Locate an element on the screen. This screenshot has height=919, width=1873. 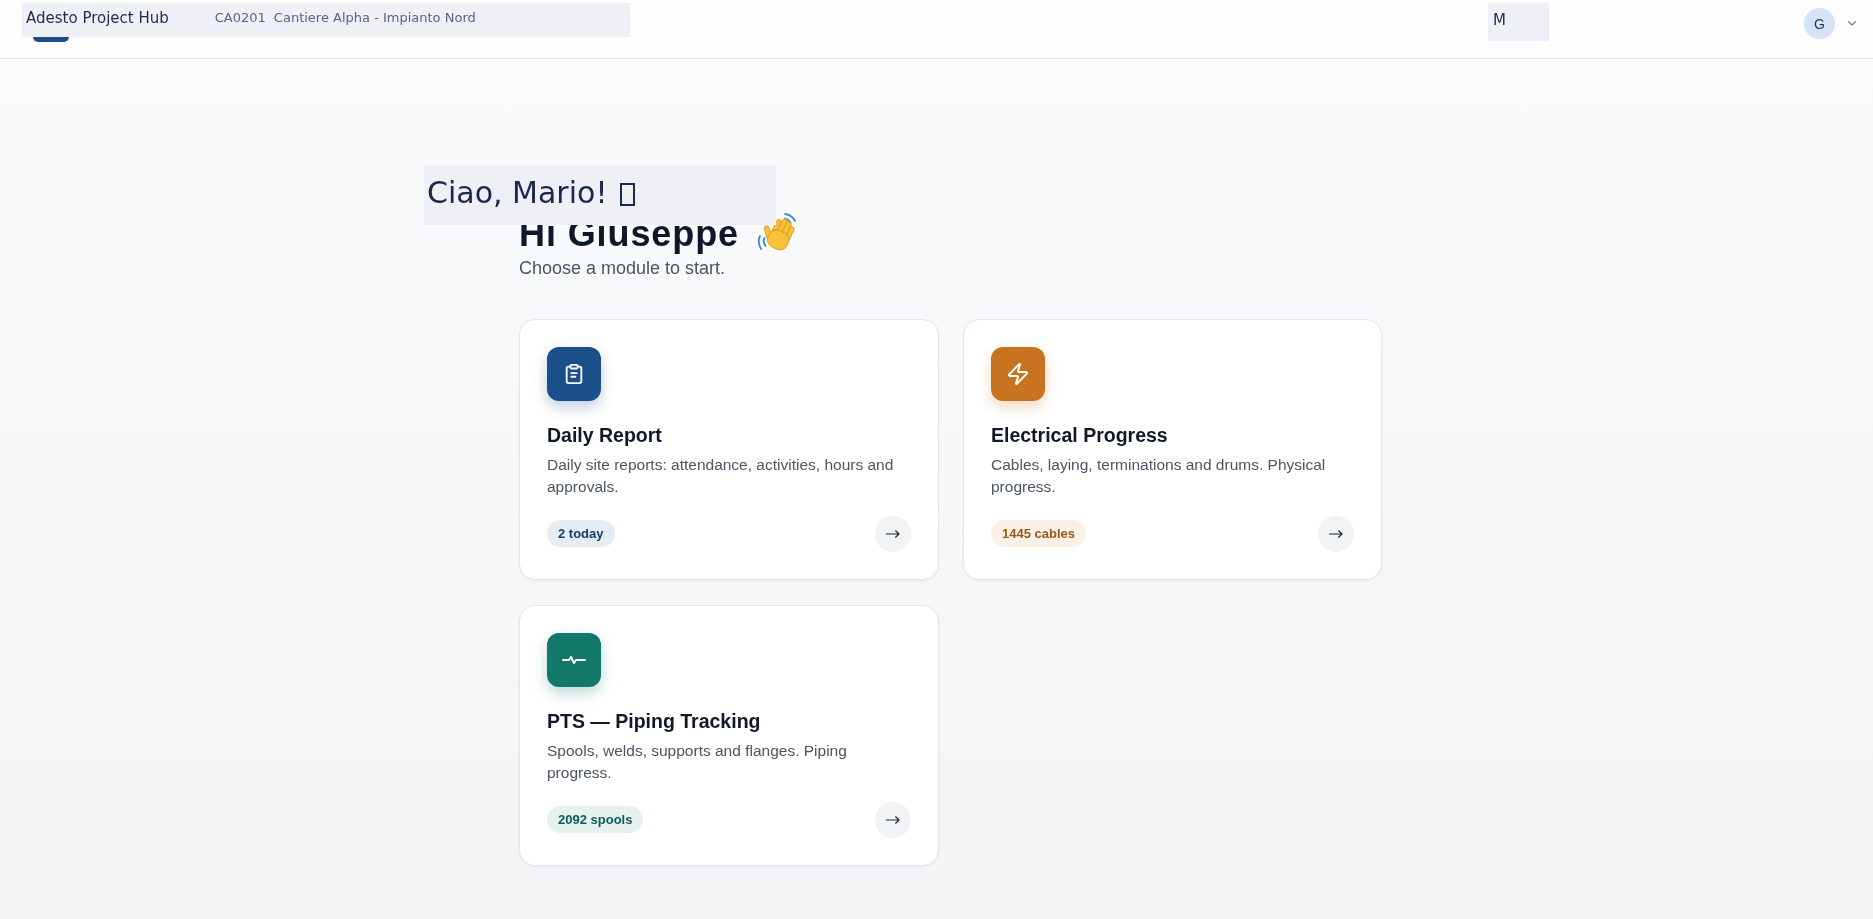
count-badge: 2092 spools is located at coordinates (595, 820).